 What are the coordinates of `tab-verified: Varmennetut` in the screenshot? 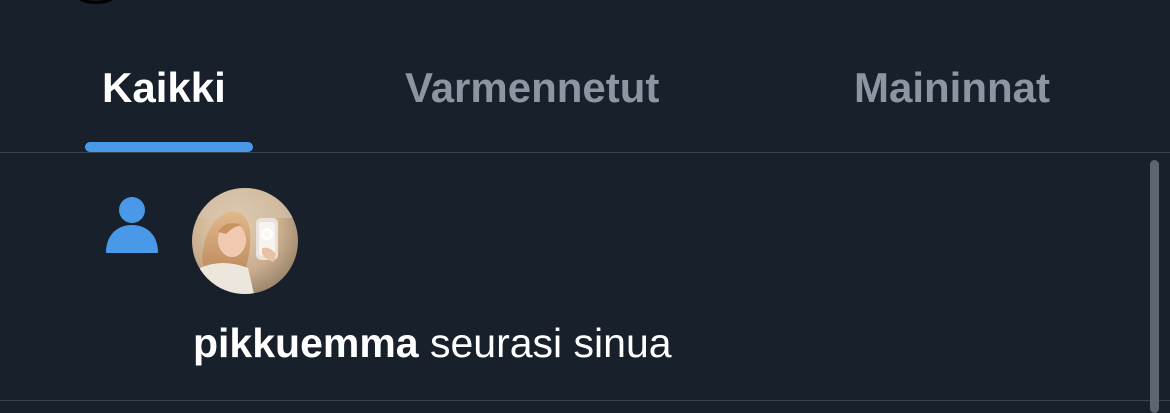 It's located at (532, 88).